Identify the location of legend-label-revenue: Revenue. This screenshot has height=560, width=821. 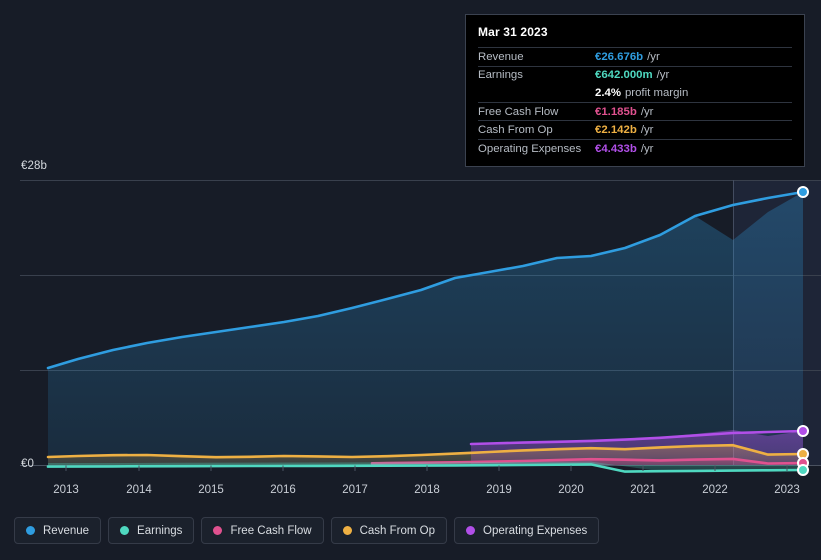
(66, 530).